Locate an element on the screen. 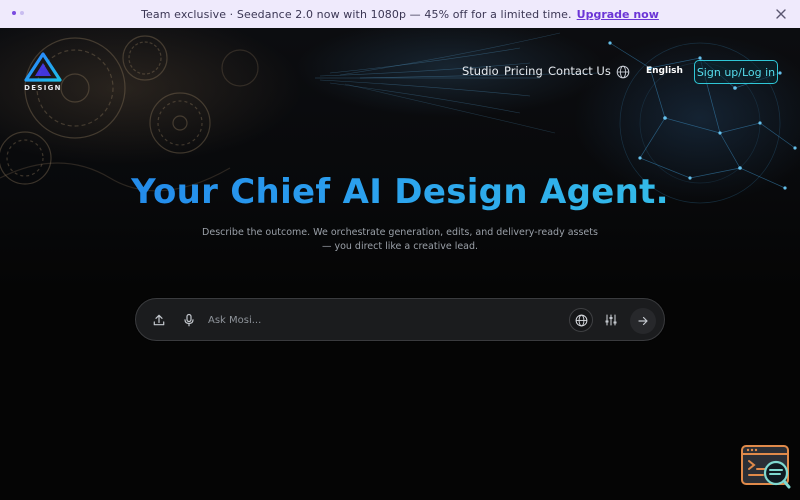 This screenshot has width=800, height=500. close-icon is located at coordinates (781, 14).